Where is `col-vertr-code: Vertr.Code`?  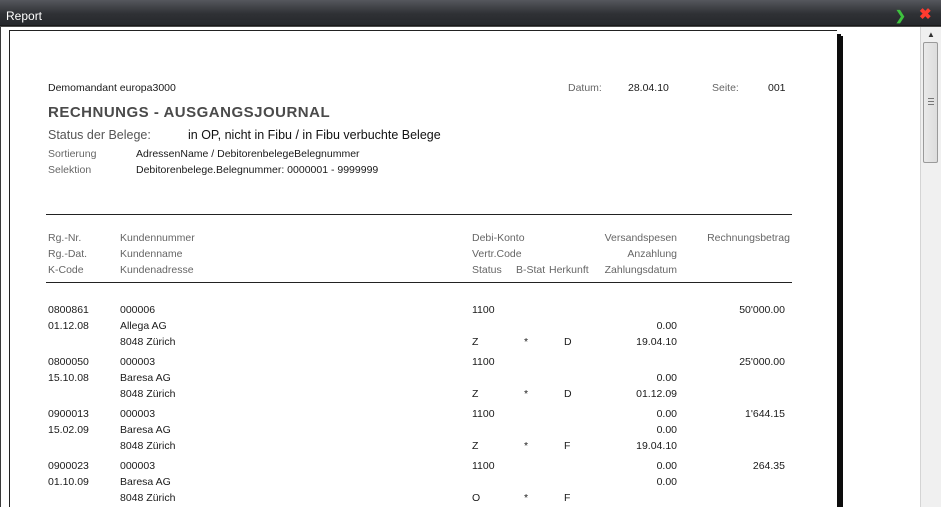 col-vertr-code: Vertr.Code is located at coordinates (497, 254).